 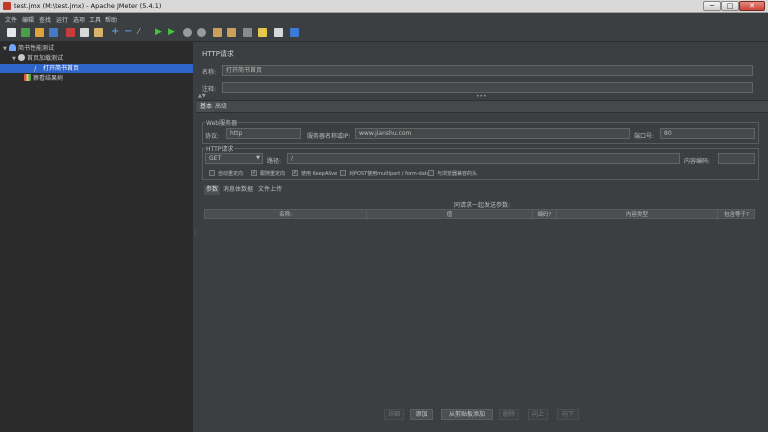 What do you see at coordinates (273, 174) in the screenshot?
I see `follow-redirect-label: 跟随重定向` at bounding box center [273, 174].